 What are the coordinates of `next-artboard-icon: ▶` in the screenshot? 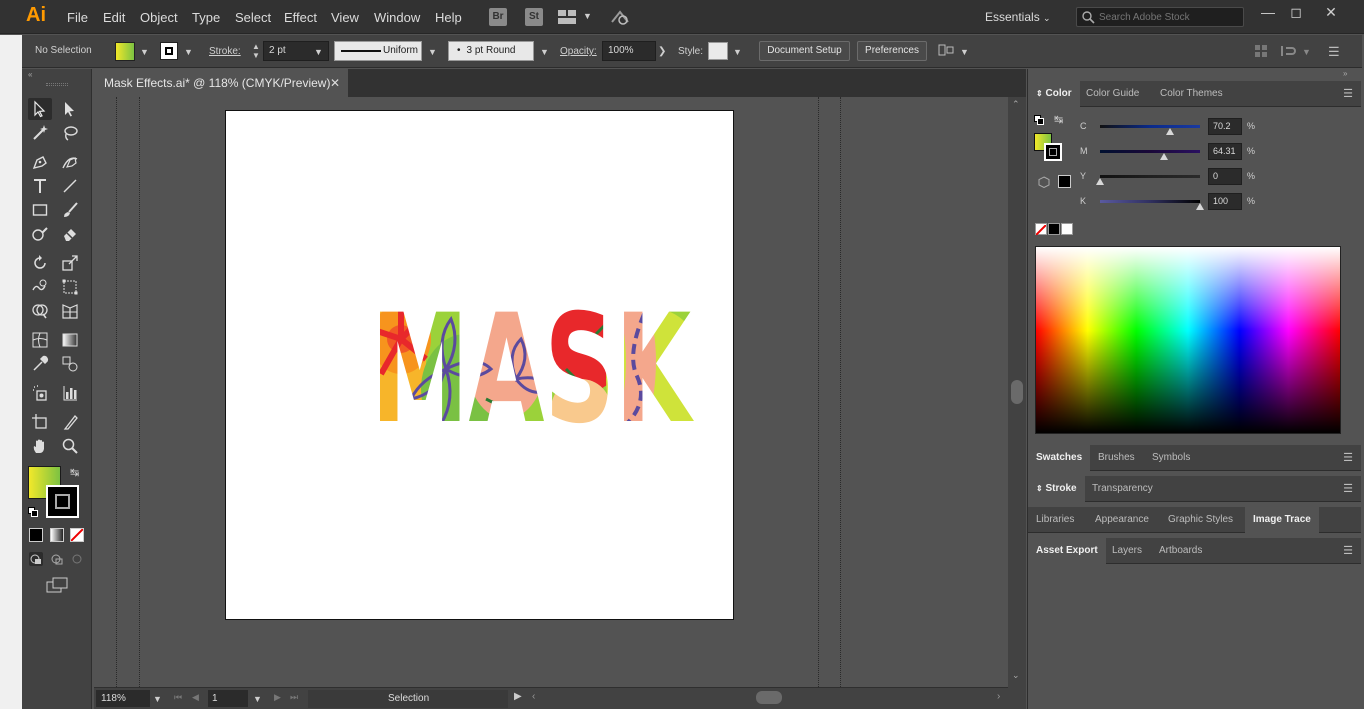 It's located at (277, 697).